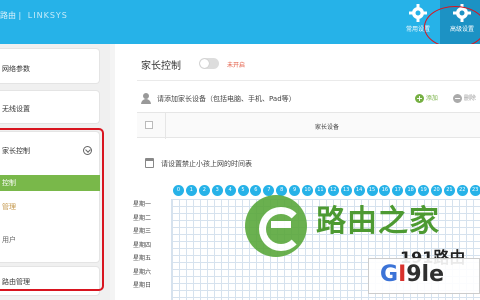 The image size is (480, 300). I want to click on plus-icon: +, so click(419, 98).